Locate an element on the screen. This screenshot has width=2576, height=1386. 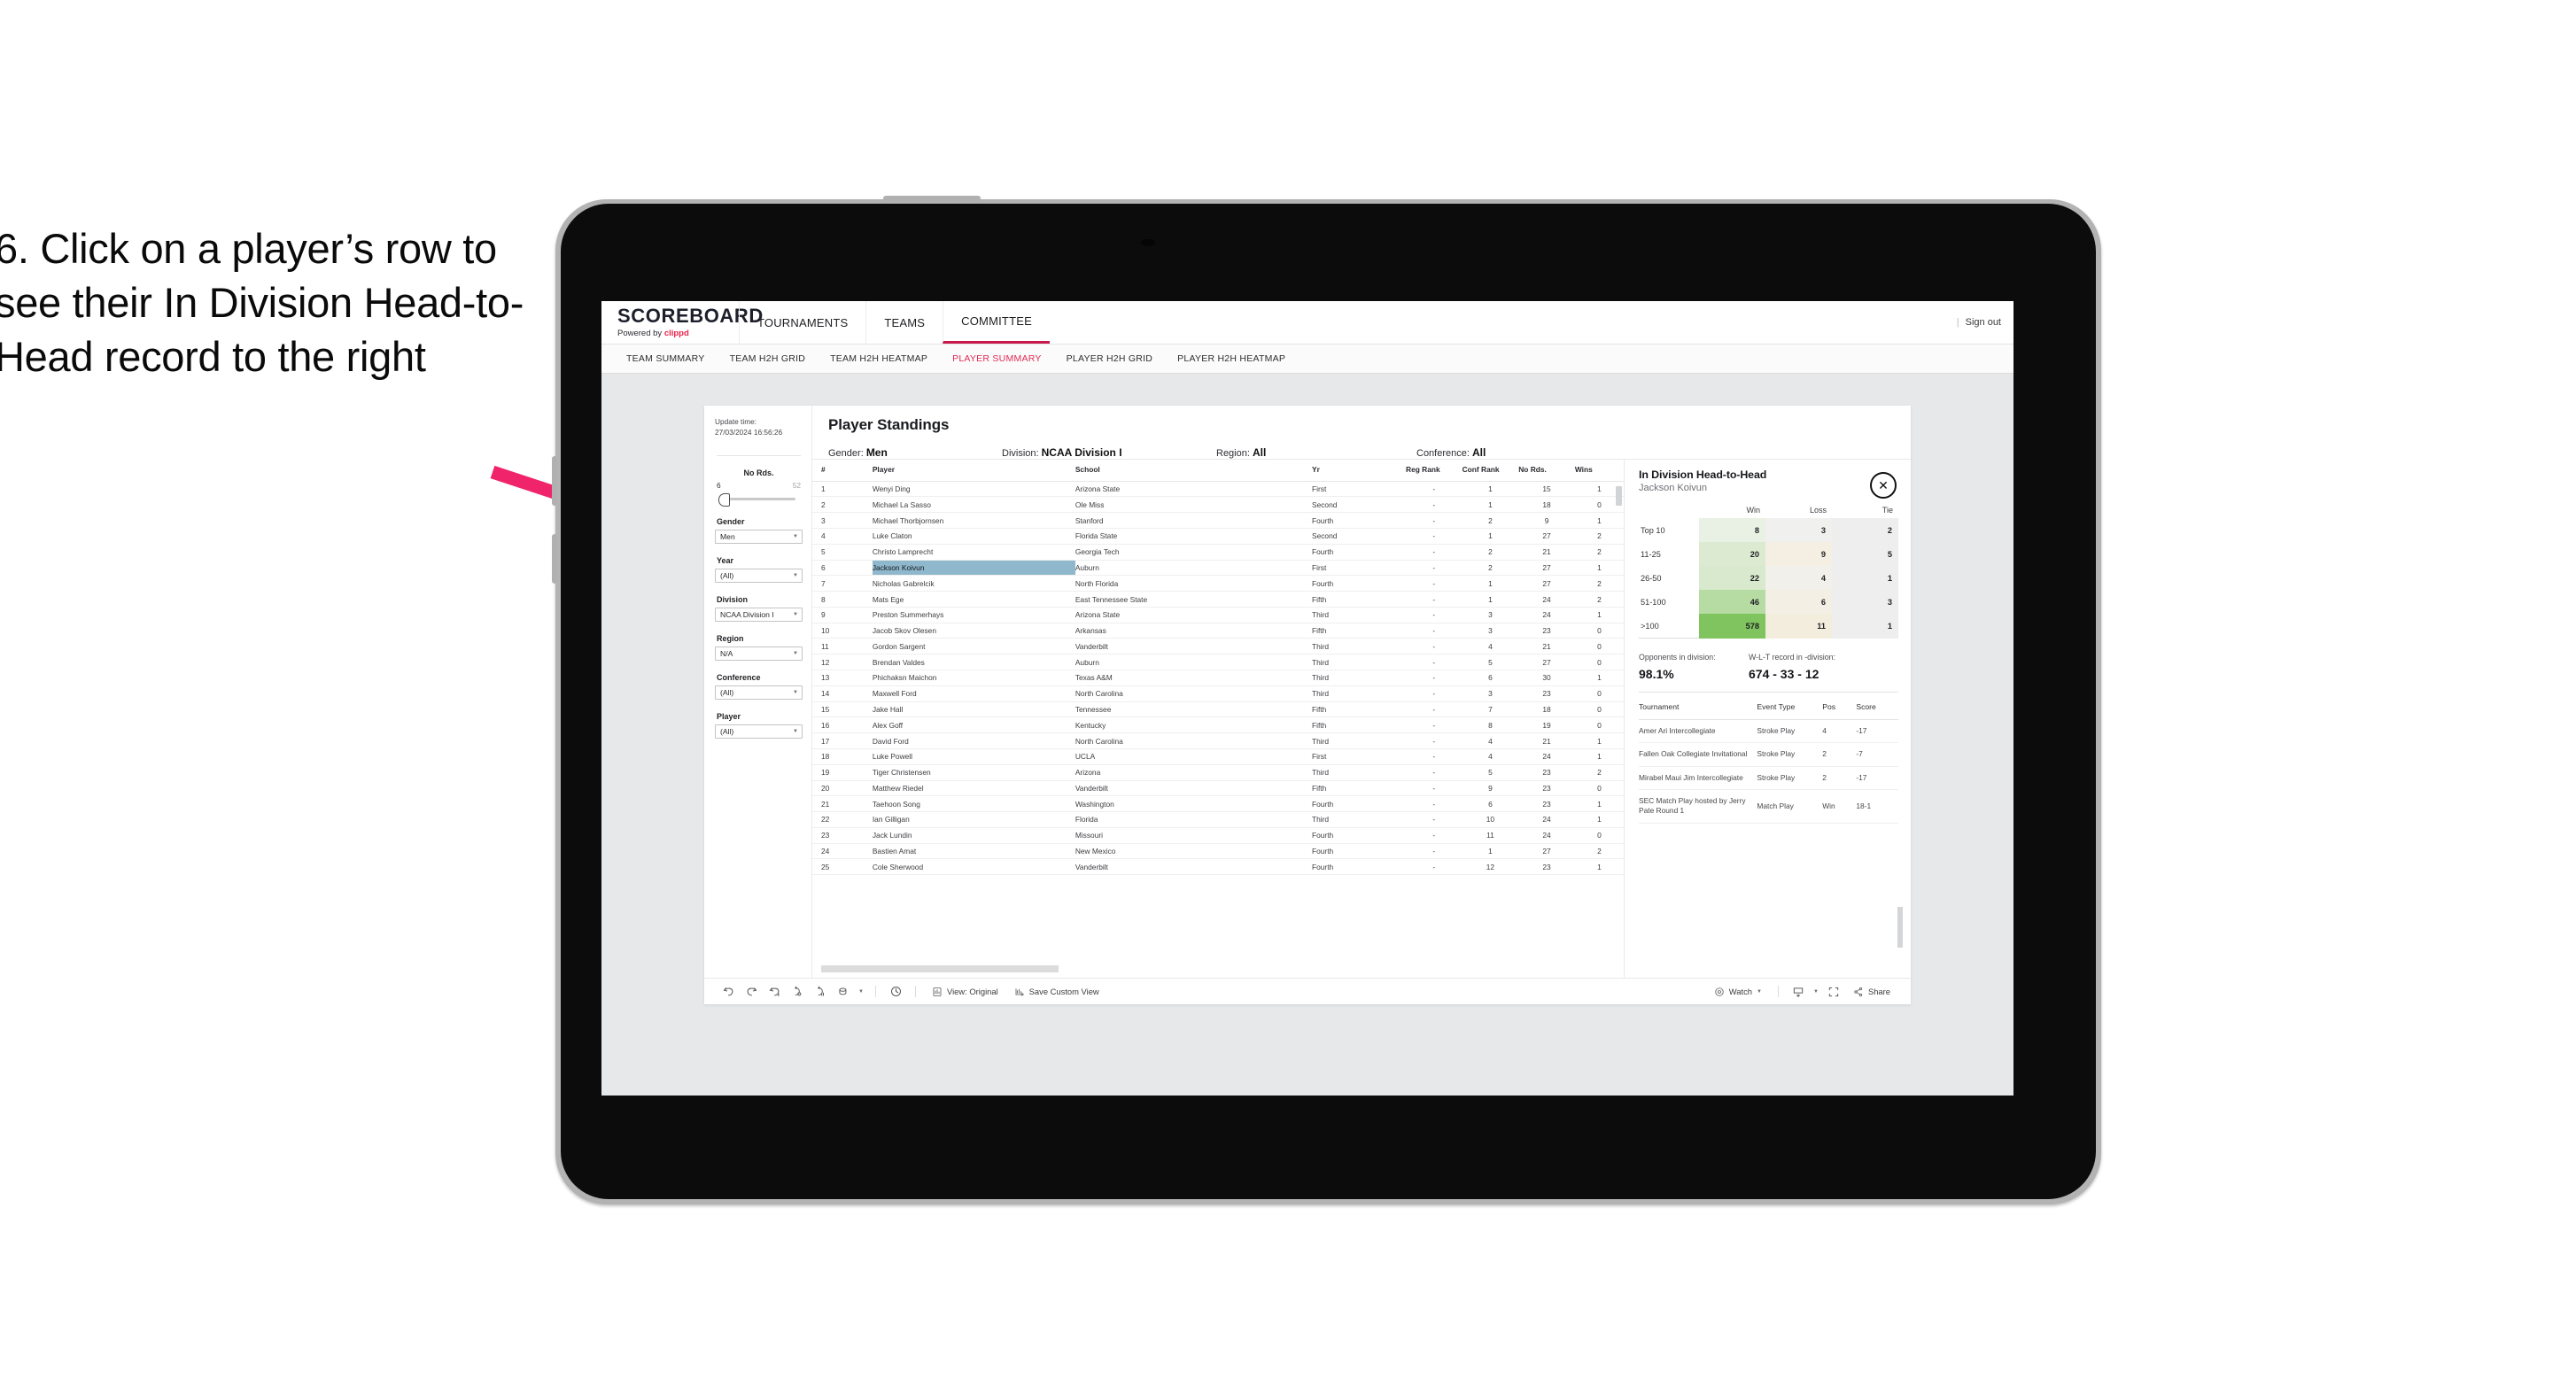
slider-handle is located at coordinates (724, 500).